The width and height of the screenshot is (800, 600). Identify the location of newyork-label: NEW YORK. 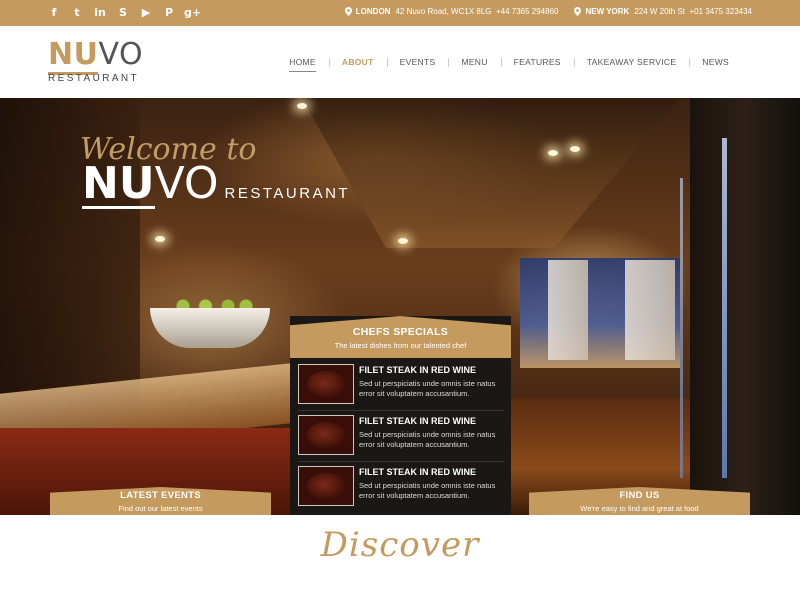
(607, 11).